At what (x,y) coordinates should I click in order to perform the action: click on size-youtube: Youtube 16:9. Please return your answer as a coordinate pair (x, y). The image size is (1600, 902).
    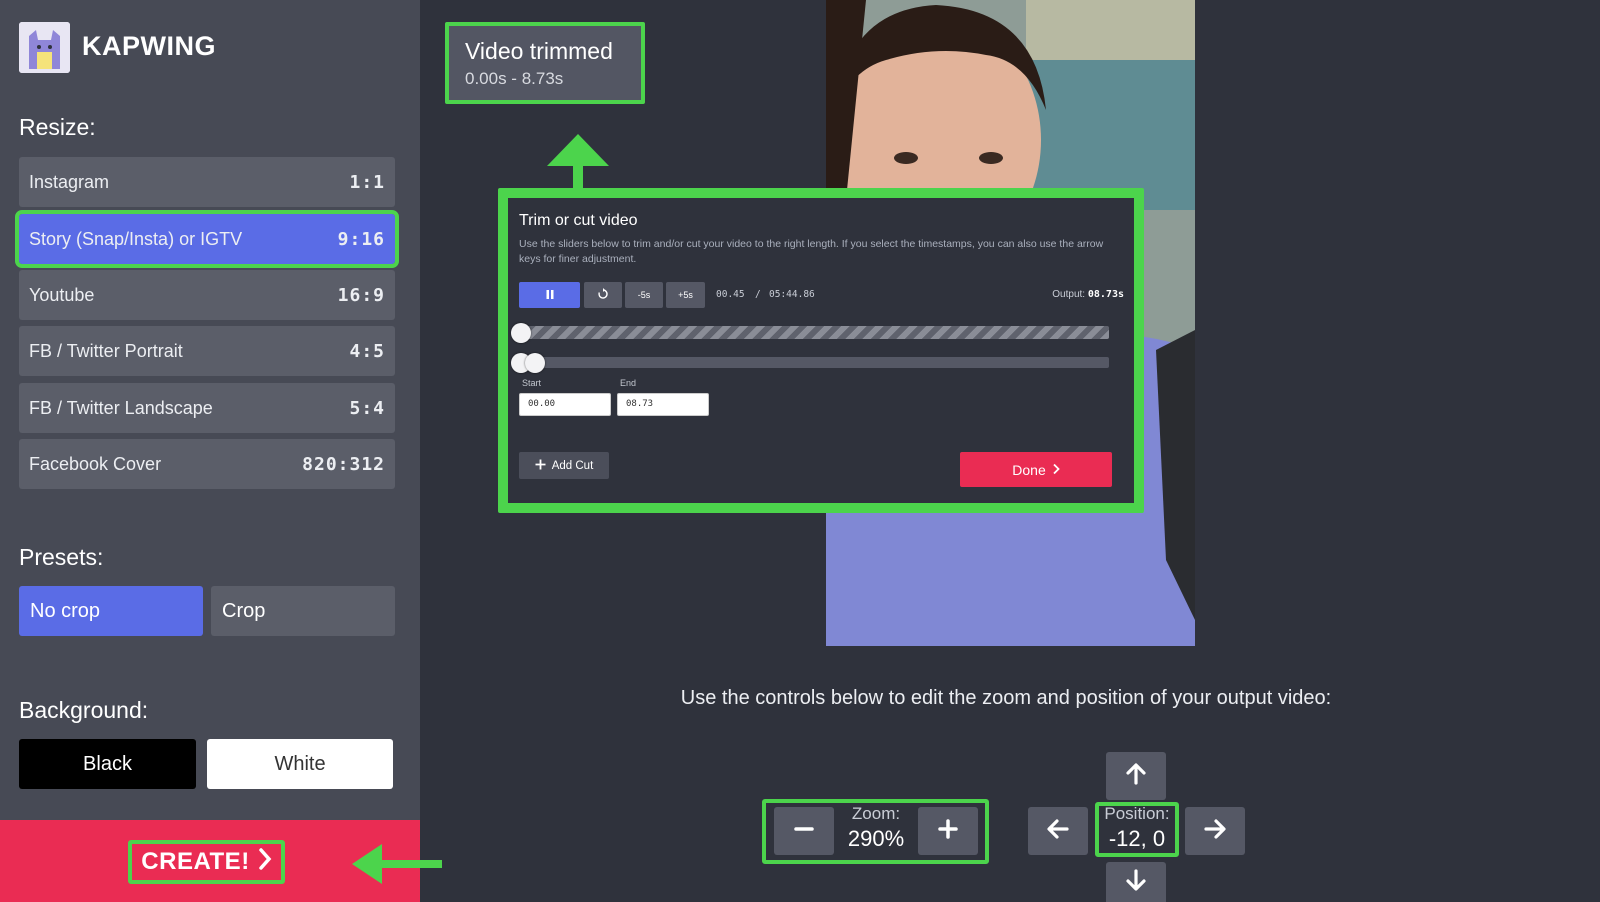
    Looking at the image, I should click on (207, 295).